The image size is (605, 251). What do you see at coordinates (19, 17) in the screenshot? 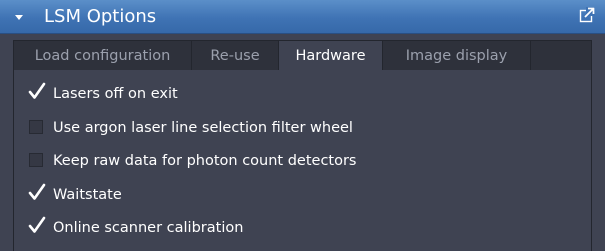
I see `collapse-triangle-icon` at bounding box center [19, 17].